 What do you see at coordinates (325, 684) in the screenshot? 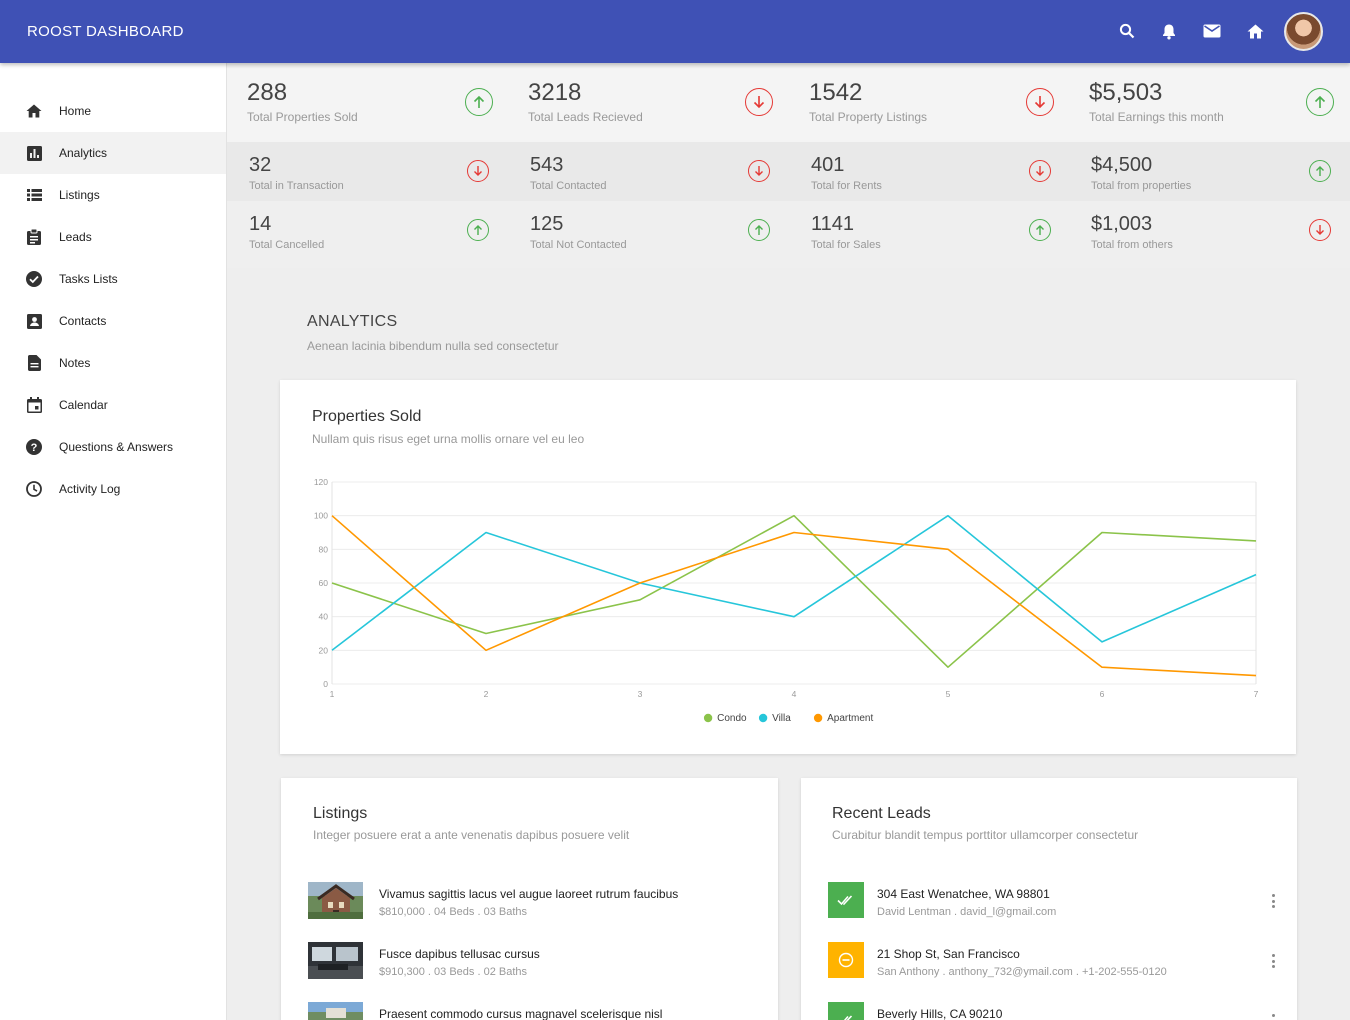
I see `y-tick-label: 0` at bounding box center [325, 684].